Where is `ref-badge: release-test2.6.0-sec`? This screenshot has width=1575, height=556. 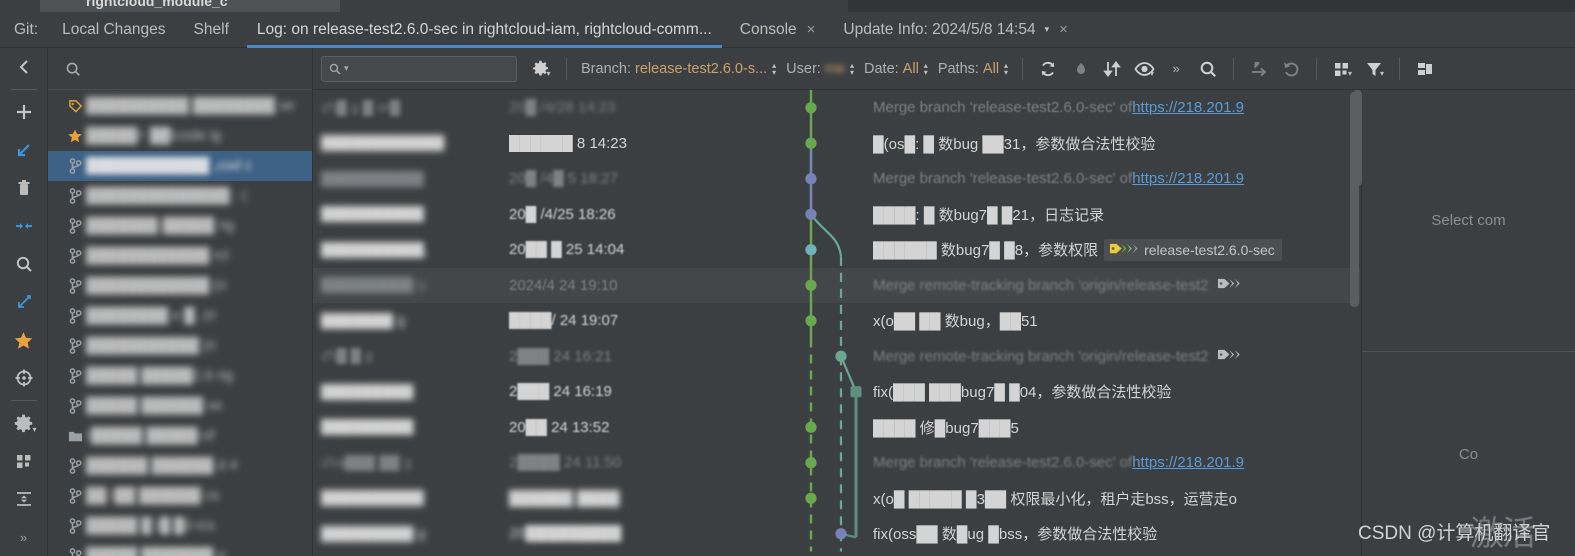
ref-badge: release-test2.6.0-sec is located at coordinates (1193, 249).